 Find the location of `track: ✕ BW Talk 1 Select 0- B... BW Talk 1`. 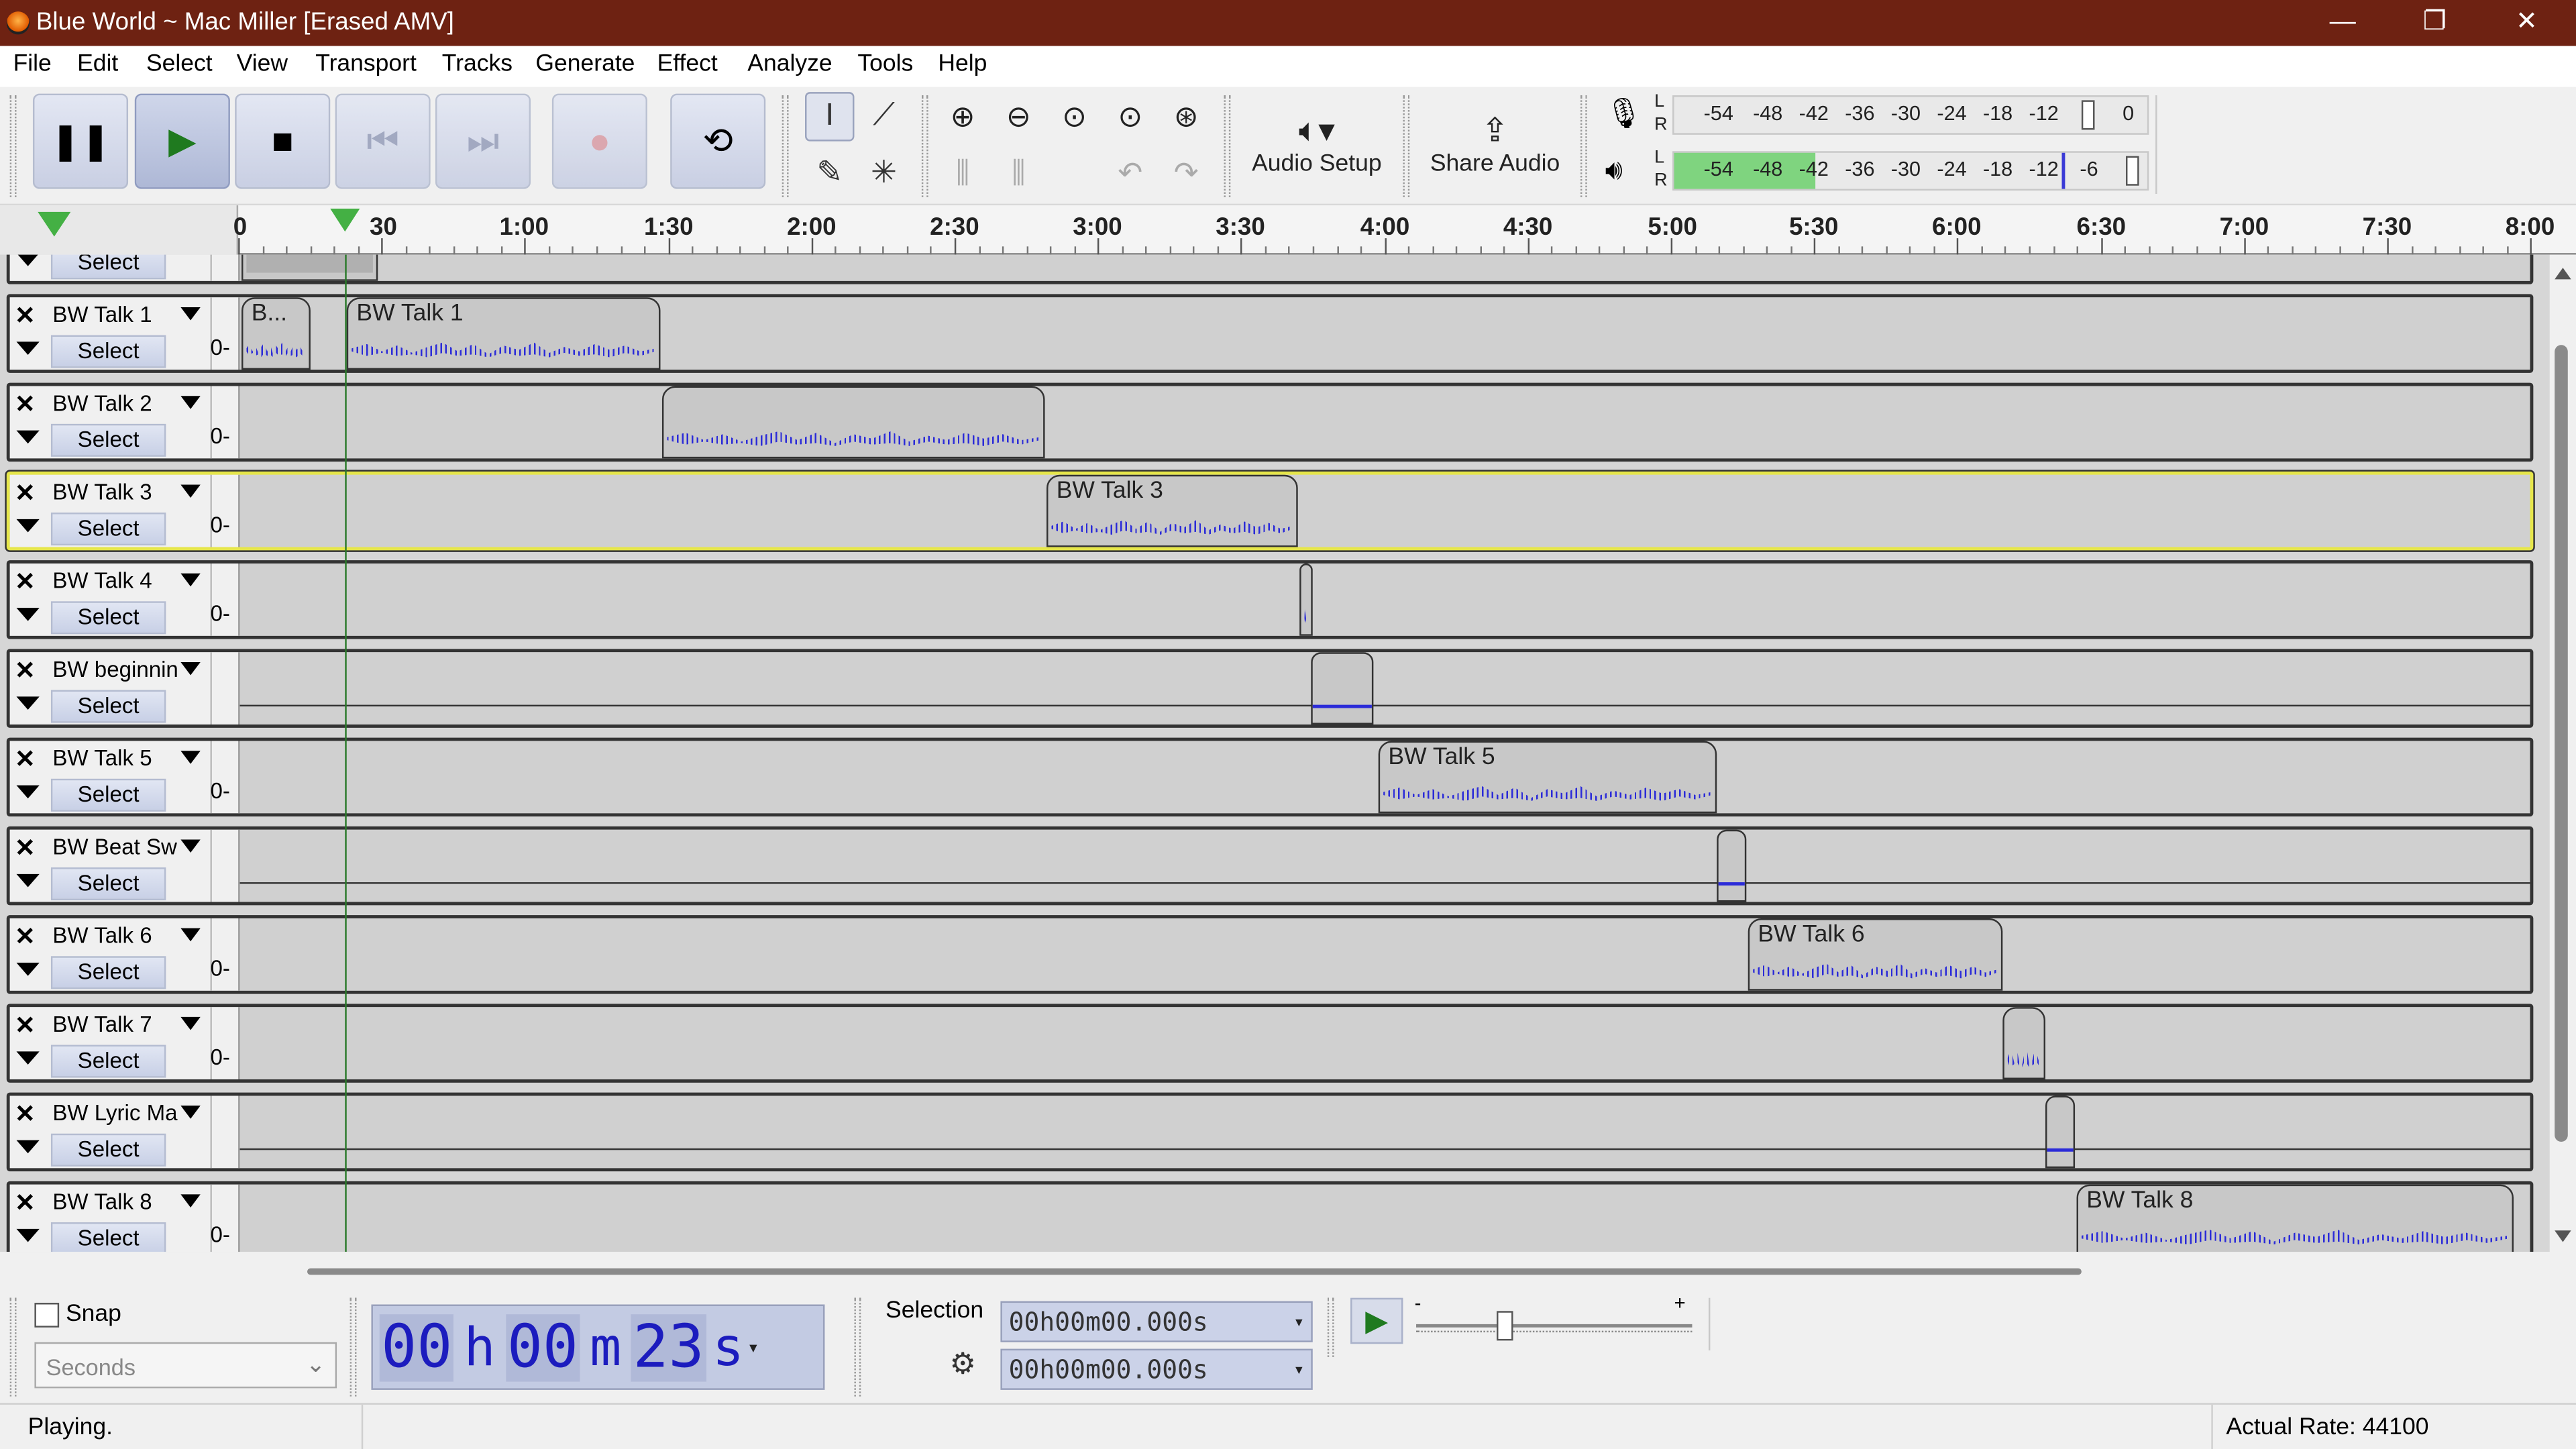

track: ✕ BW Talk 1 Select 0- B... BW Talk 1 is located at coordinates (1270, 333).